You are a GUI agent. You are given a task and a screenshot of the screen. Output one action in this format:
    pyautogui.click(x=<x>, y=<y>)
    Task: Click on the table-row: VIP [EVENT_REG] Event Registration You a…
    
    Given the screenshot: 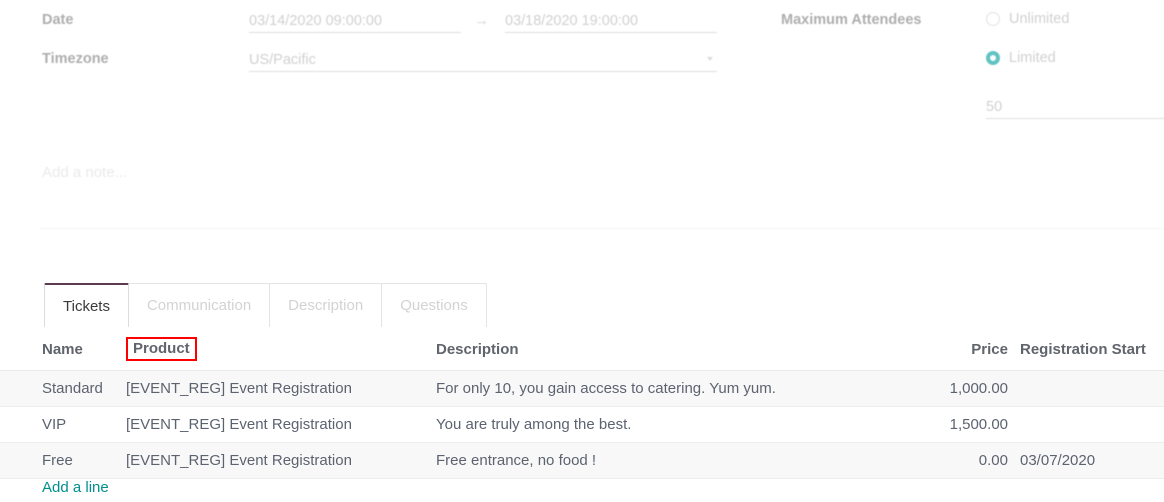 What is the action you would take?
    pyautogui.click(x=582, y=424)
    